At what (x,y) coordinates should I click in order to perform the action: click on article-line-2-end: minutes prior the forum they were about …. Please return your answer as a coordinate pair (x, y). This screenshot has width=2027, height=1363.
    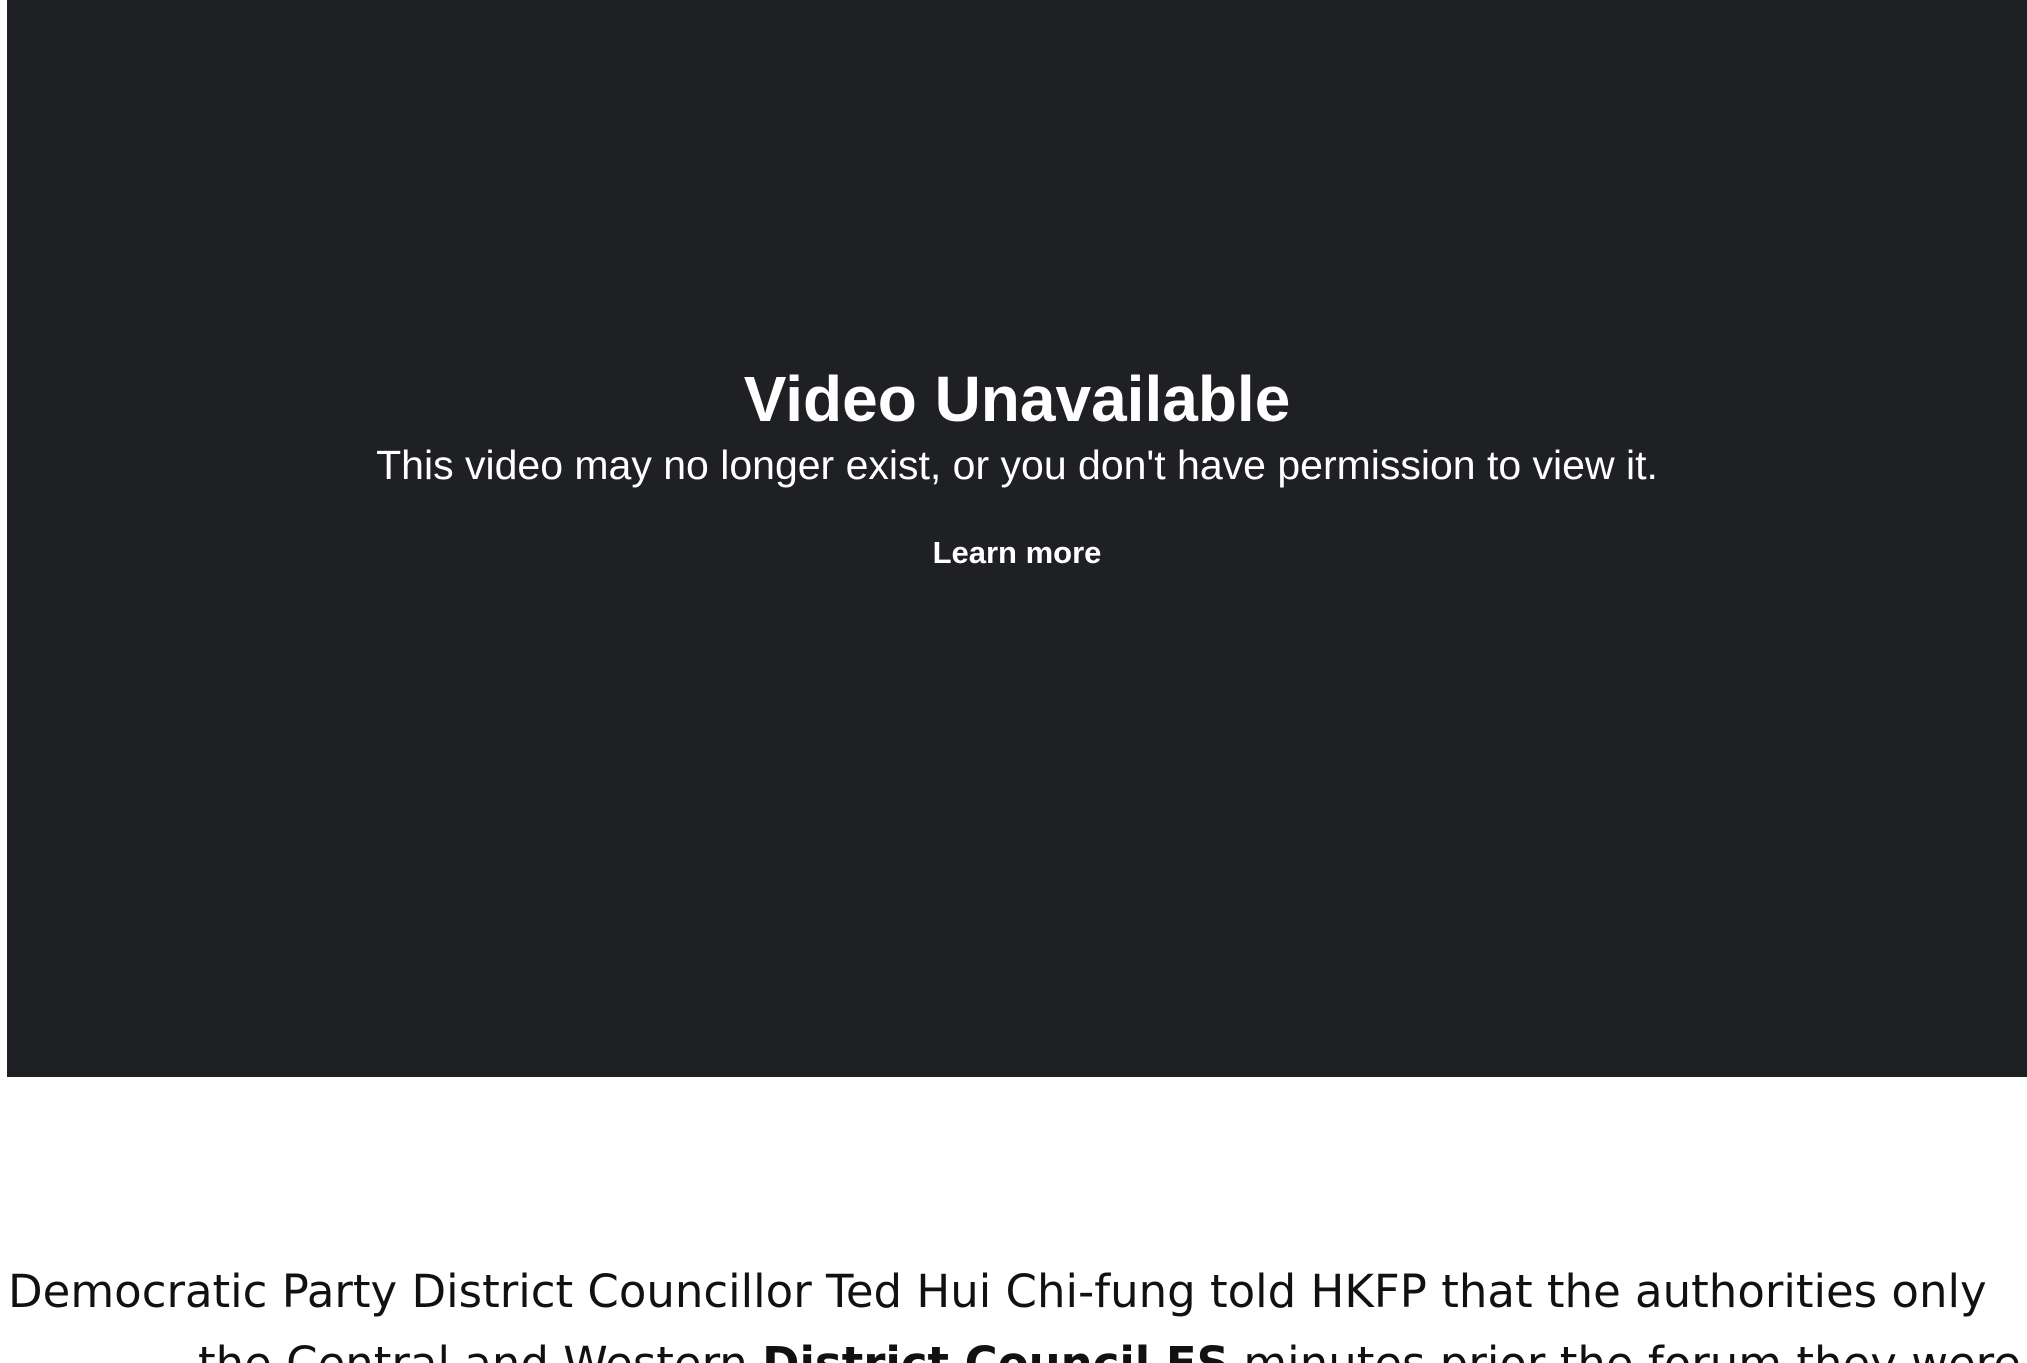
    Looking at the image, I should click on (1628, 1350).